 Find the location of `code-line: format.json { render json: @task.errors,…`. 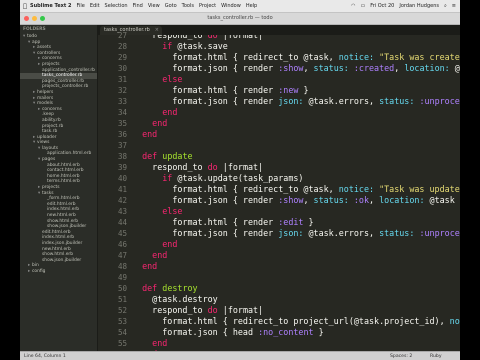

code-line: format.json { render json: @task.errors,… is located at coordinates (296, 101).